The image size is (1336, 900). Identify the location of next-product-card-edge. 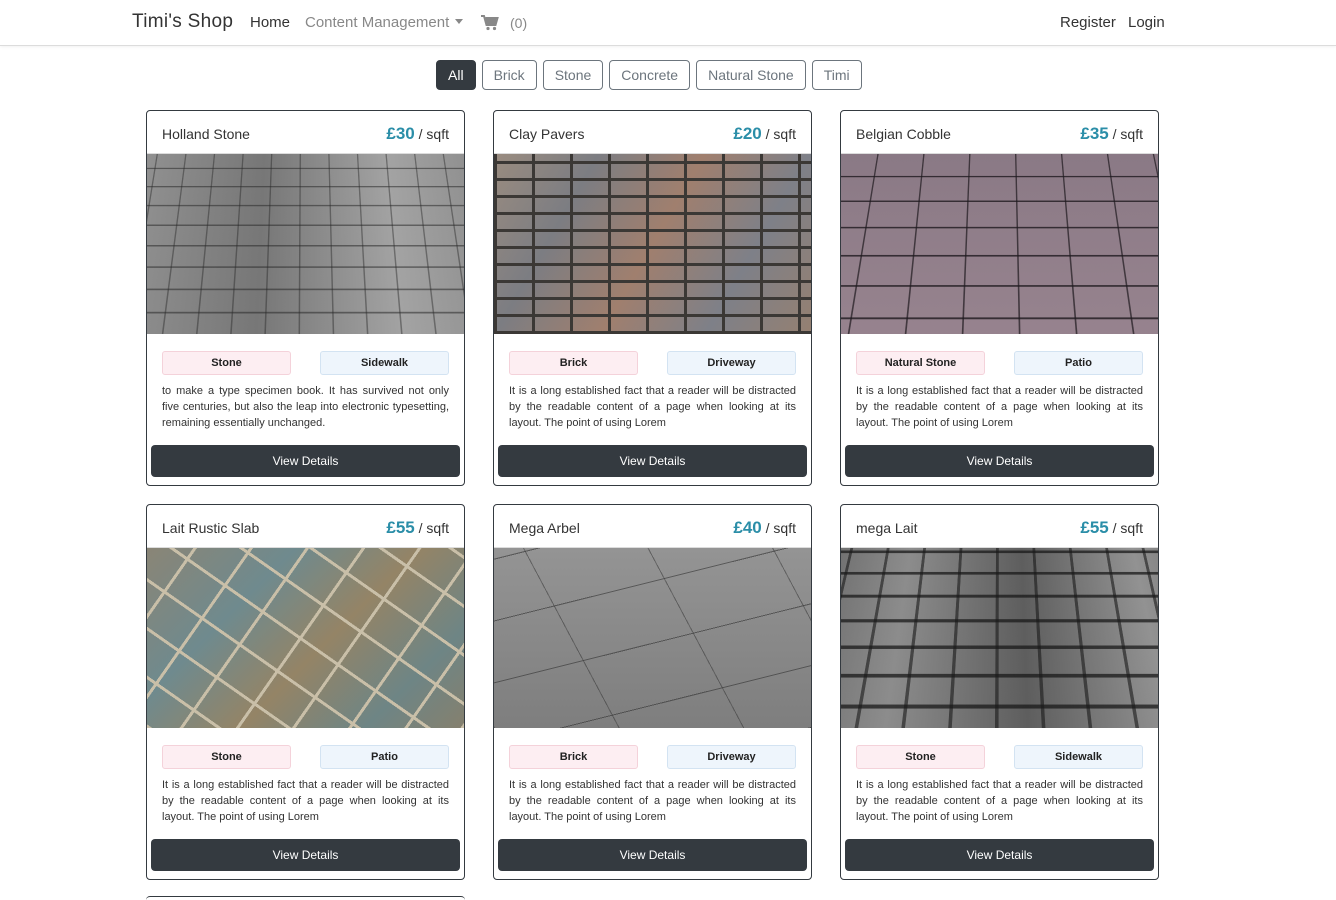
(305, 898).